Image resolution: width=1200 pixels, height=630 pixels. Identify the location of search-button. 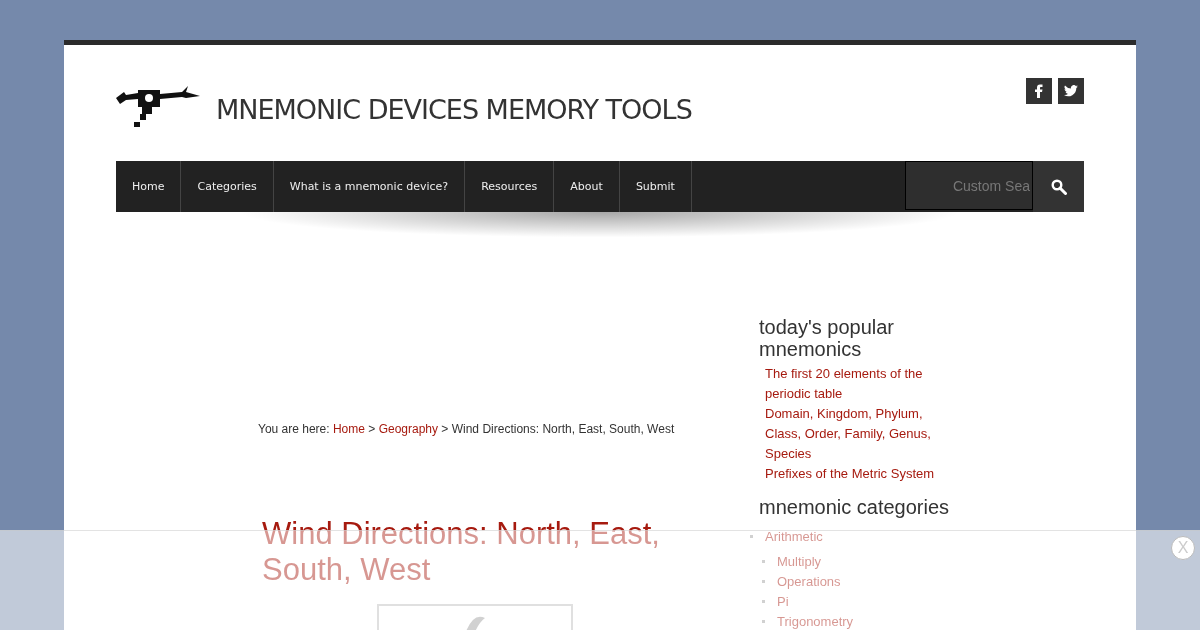
(1058, 186).